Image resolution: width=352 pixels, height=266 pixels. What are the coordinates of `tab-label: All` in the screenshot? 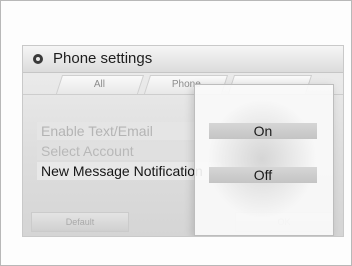 It's located at (100, 84).